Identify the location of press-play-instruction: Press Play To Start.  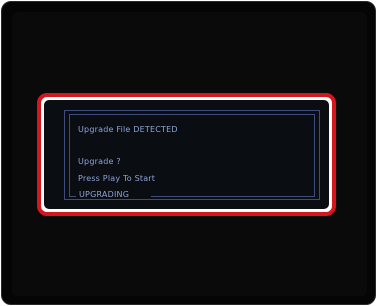
(117, 178).